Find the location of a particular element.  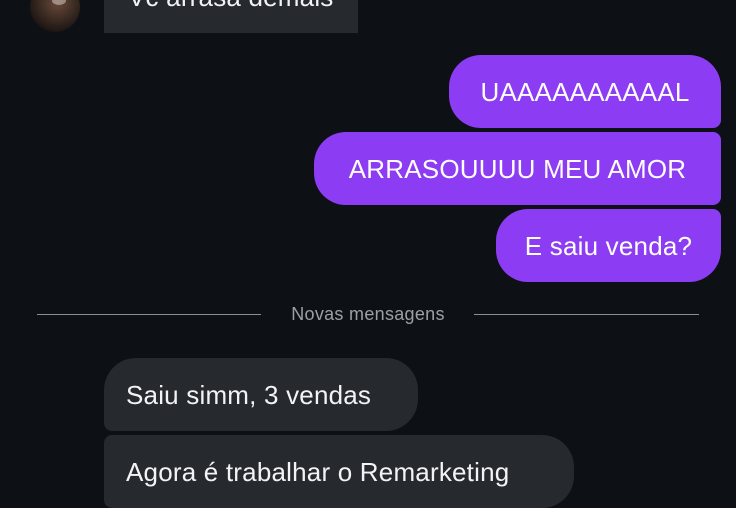

message-text: Vc arrasa demais is located at coordinates (231, 5).